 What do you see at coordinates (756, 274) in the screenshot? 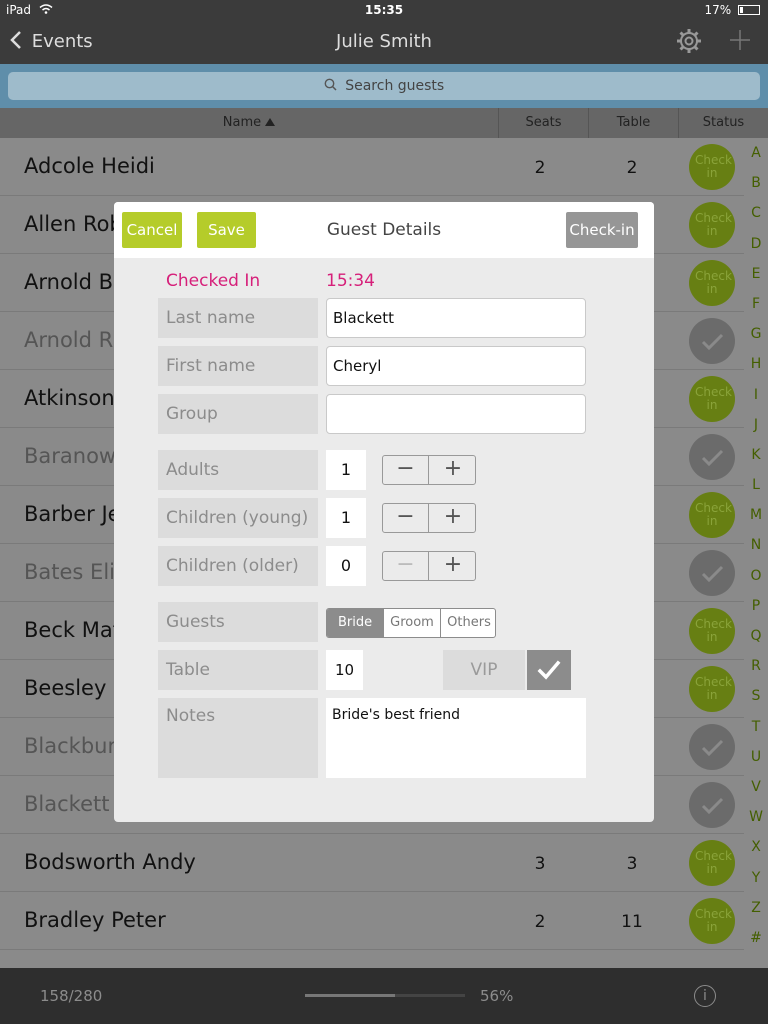
I see `index-letter: E` at bounding box center [756, 274].